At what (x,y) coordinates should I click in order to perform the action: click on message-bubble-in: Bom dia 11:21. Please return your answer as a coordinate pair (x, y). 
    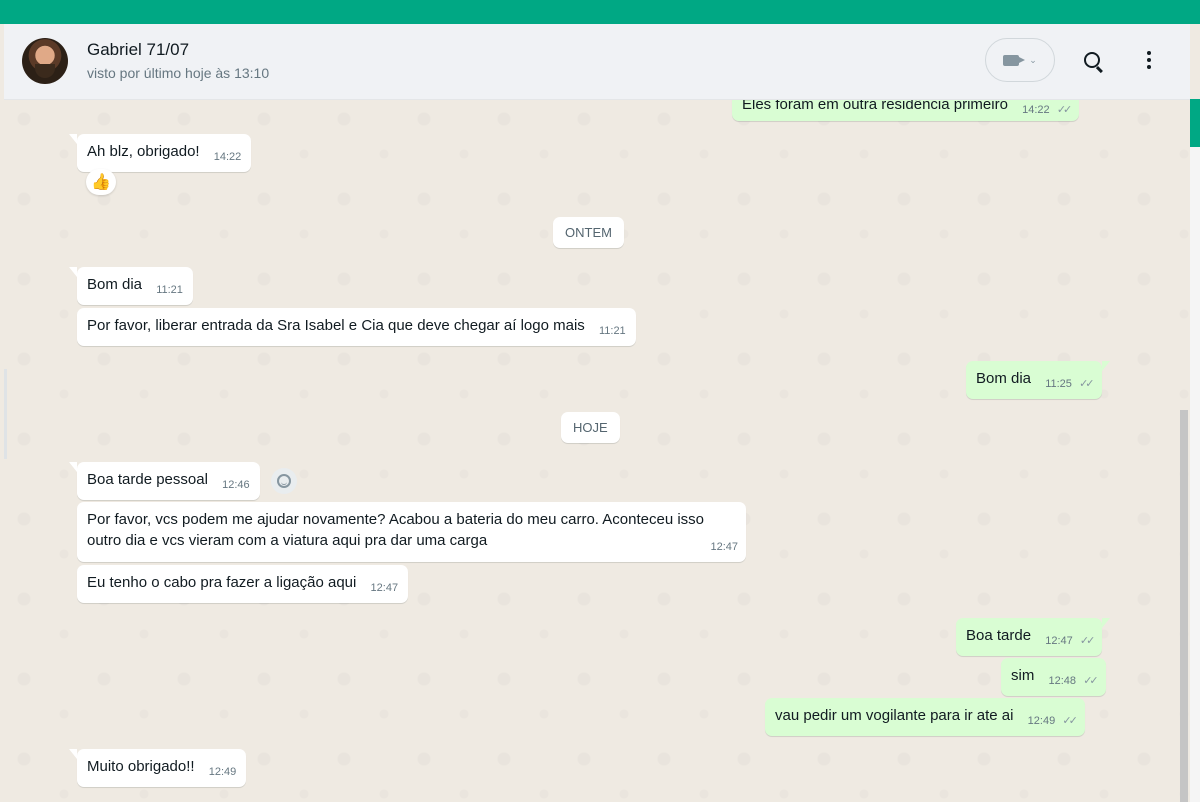
    Looking at the image, I should click on (131, 286).